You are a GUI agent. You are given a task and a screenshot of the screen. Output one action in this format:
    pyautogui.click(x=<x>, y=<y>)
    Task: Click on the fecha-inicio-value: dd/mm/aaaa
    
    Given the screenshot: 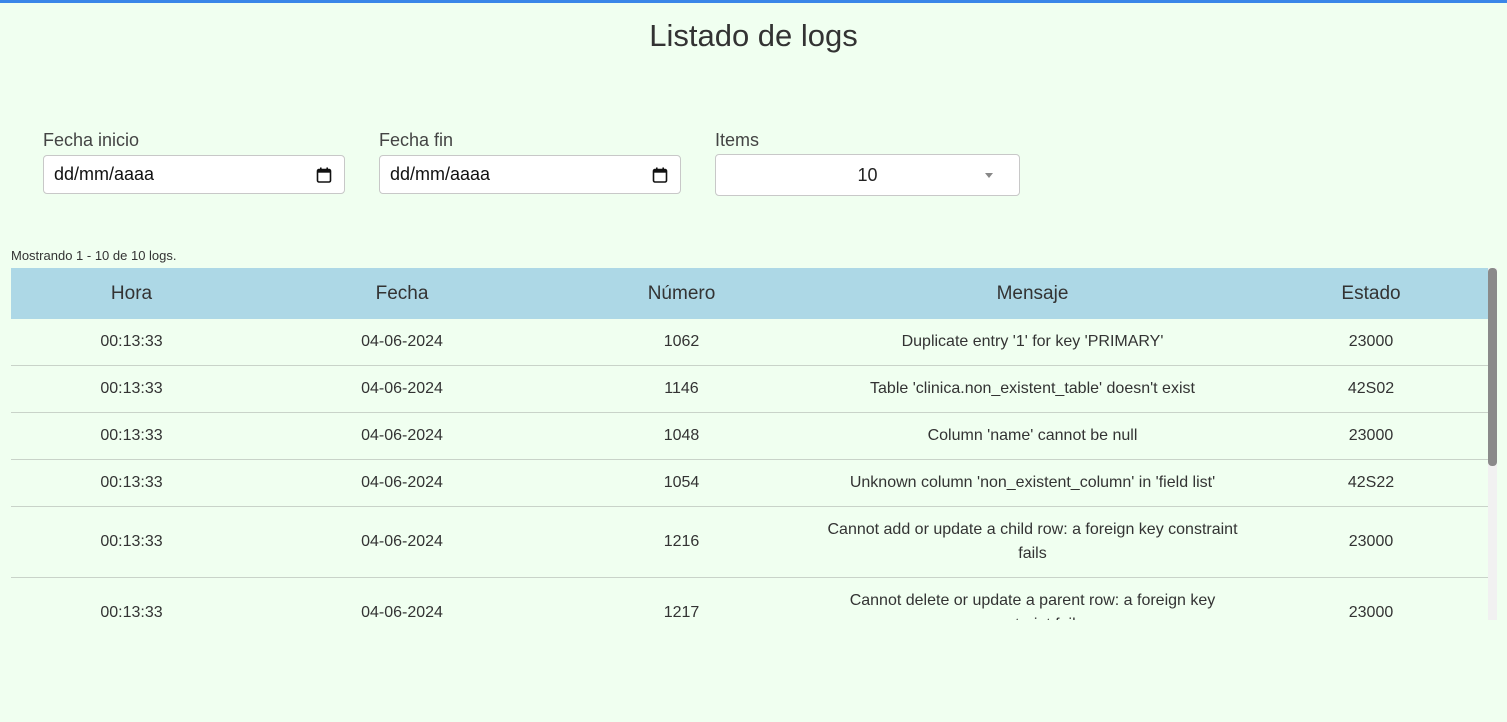 What is the action you would take?
    pyautogui.click(x=104, y=174)
    